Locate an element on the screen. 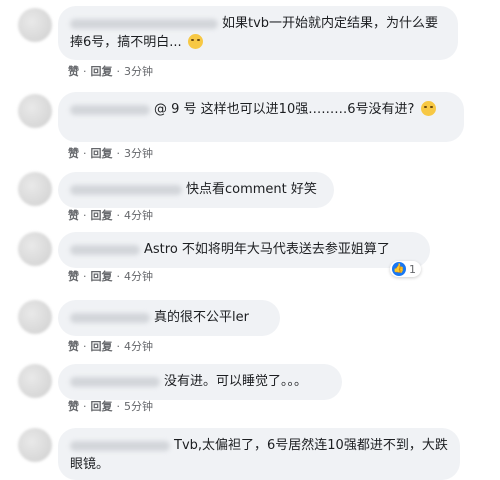 This screenshot has width=500, height=480. grinning-sweat-emoji-icon is located at coordinates (195, 41).